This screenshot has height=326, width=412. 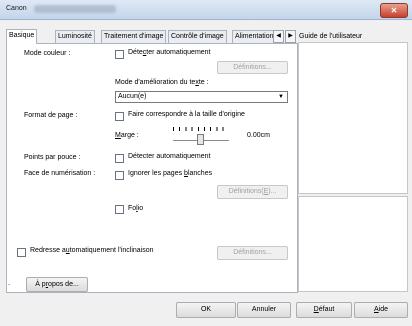 What do you see at coordinates (119, 209) in the screenshot?
I see `folio-checkbox` at bounding box center [119, 209].